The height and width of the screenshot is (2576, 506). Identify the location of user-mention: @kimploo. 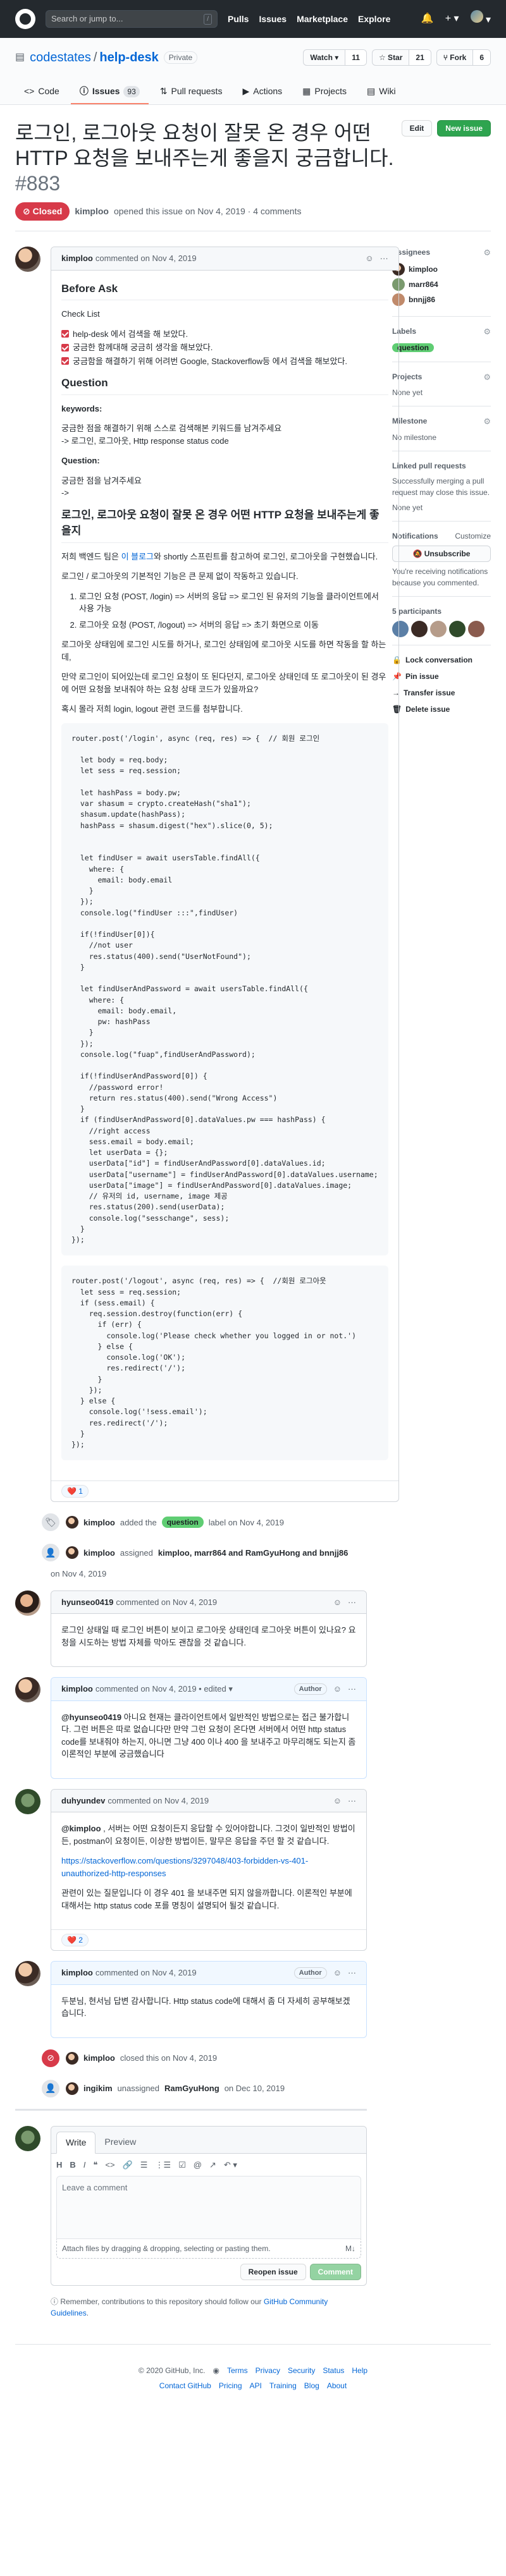
(81, 1828).